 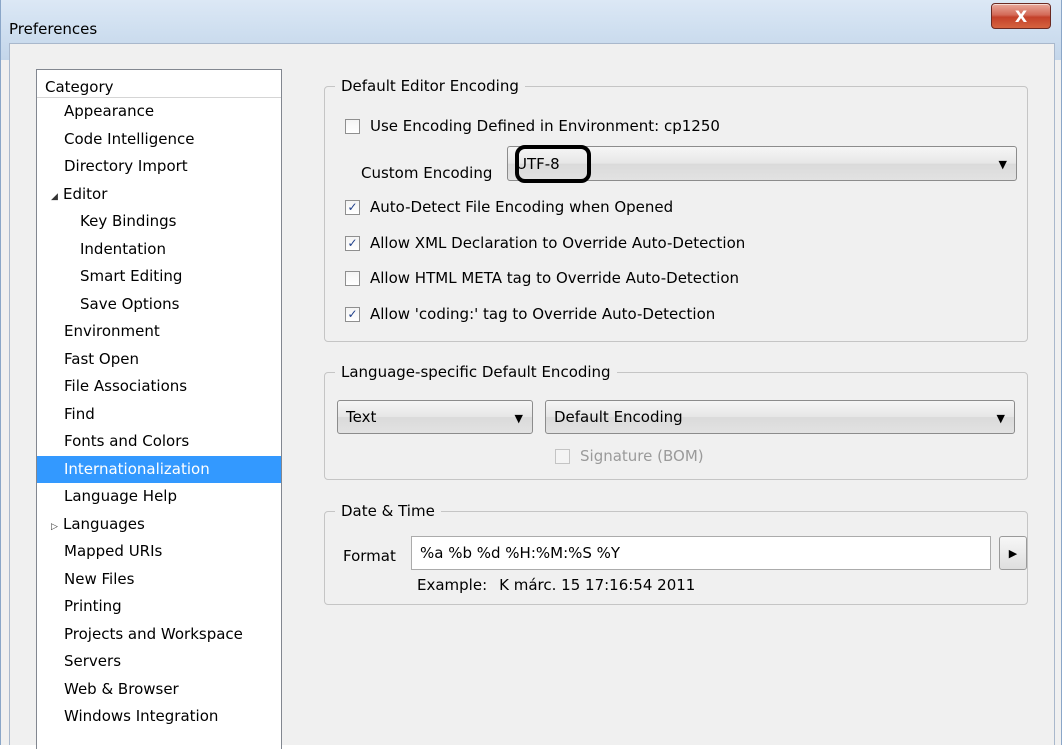 I want to click on category-item: Windows Integration, so click(x=159, y=717).